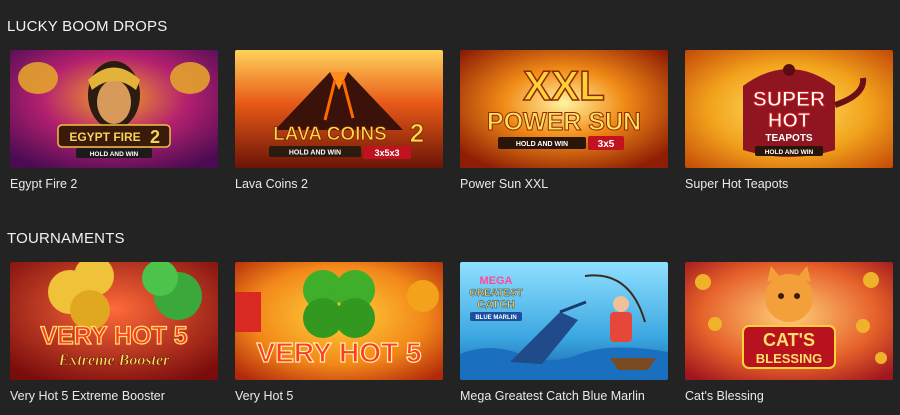 This screenshot has width=900, height=415. I want to click on lava-coins-2-logo-number: 2, so click(417, 133).